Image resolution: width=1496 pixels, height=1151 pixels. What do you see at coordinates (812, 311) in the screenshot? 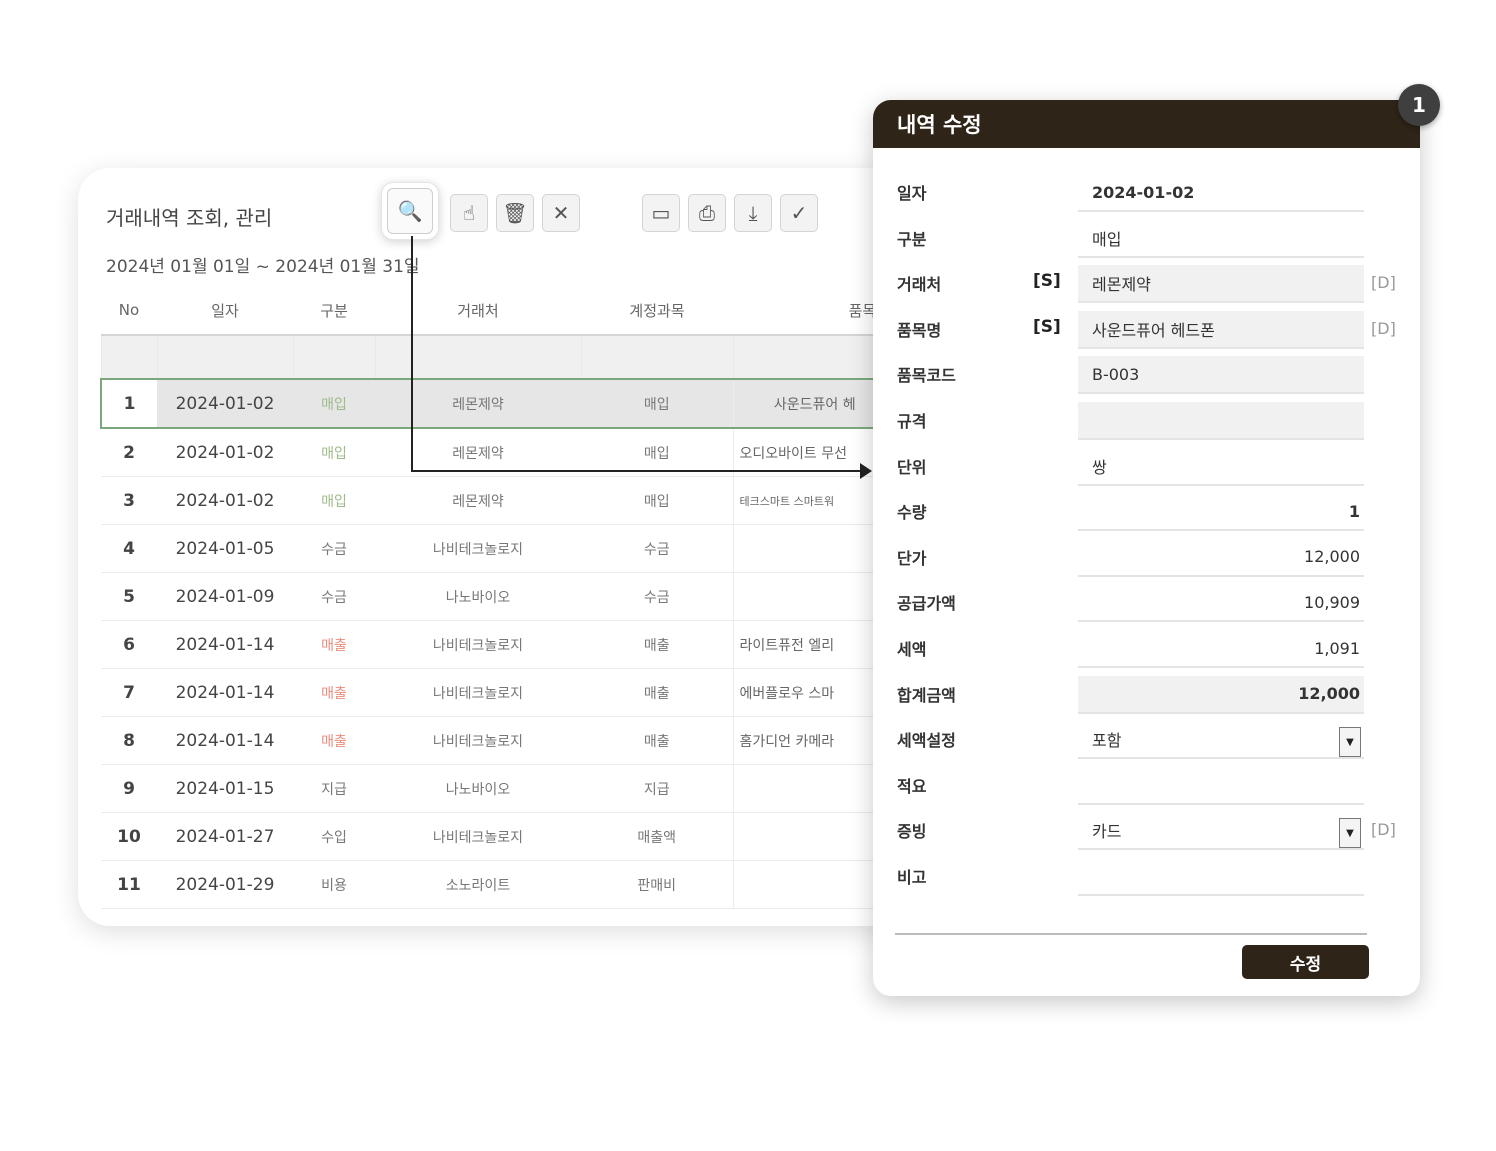
I see `column-header: 품목명` at bounding box center [812, 311].